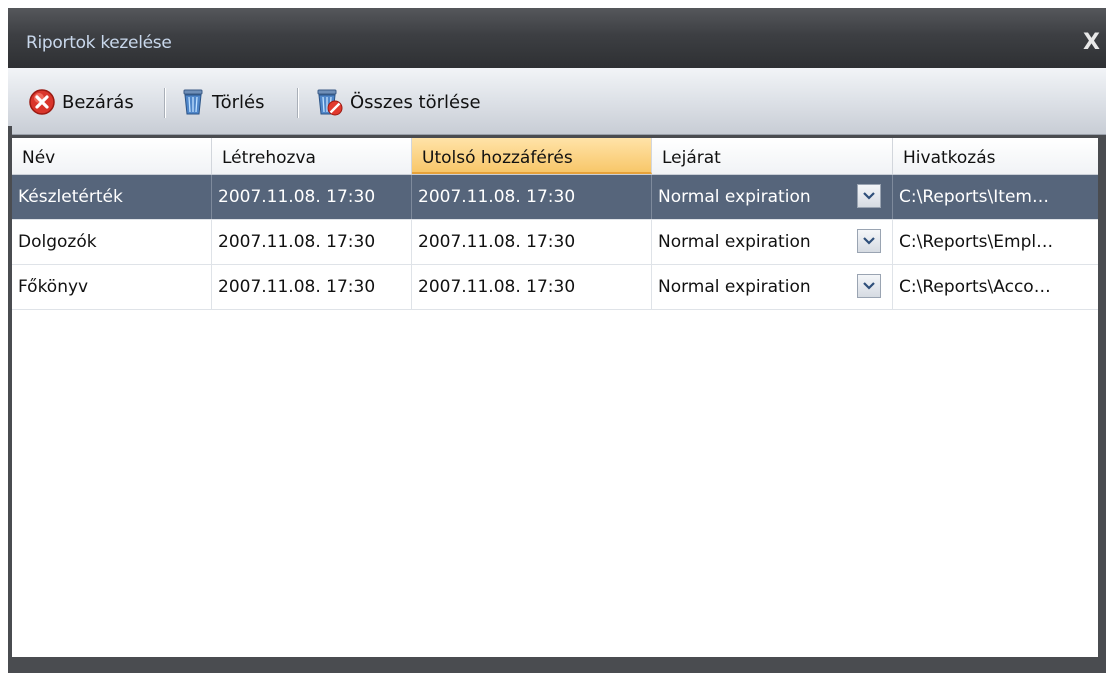 The image size is (1106, 673). I want to click on cell-name: Készletérték, so click(112, 197).